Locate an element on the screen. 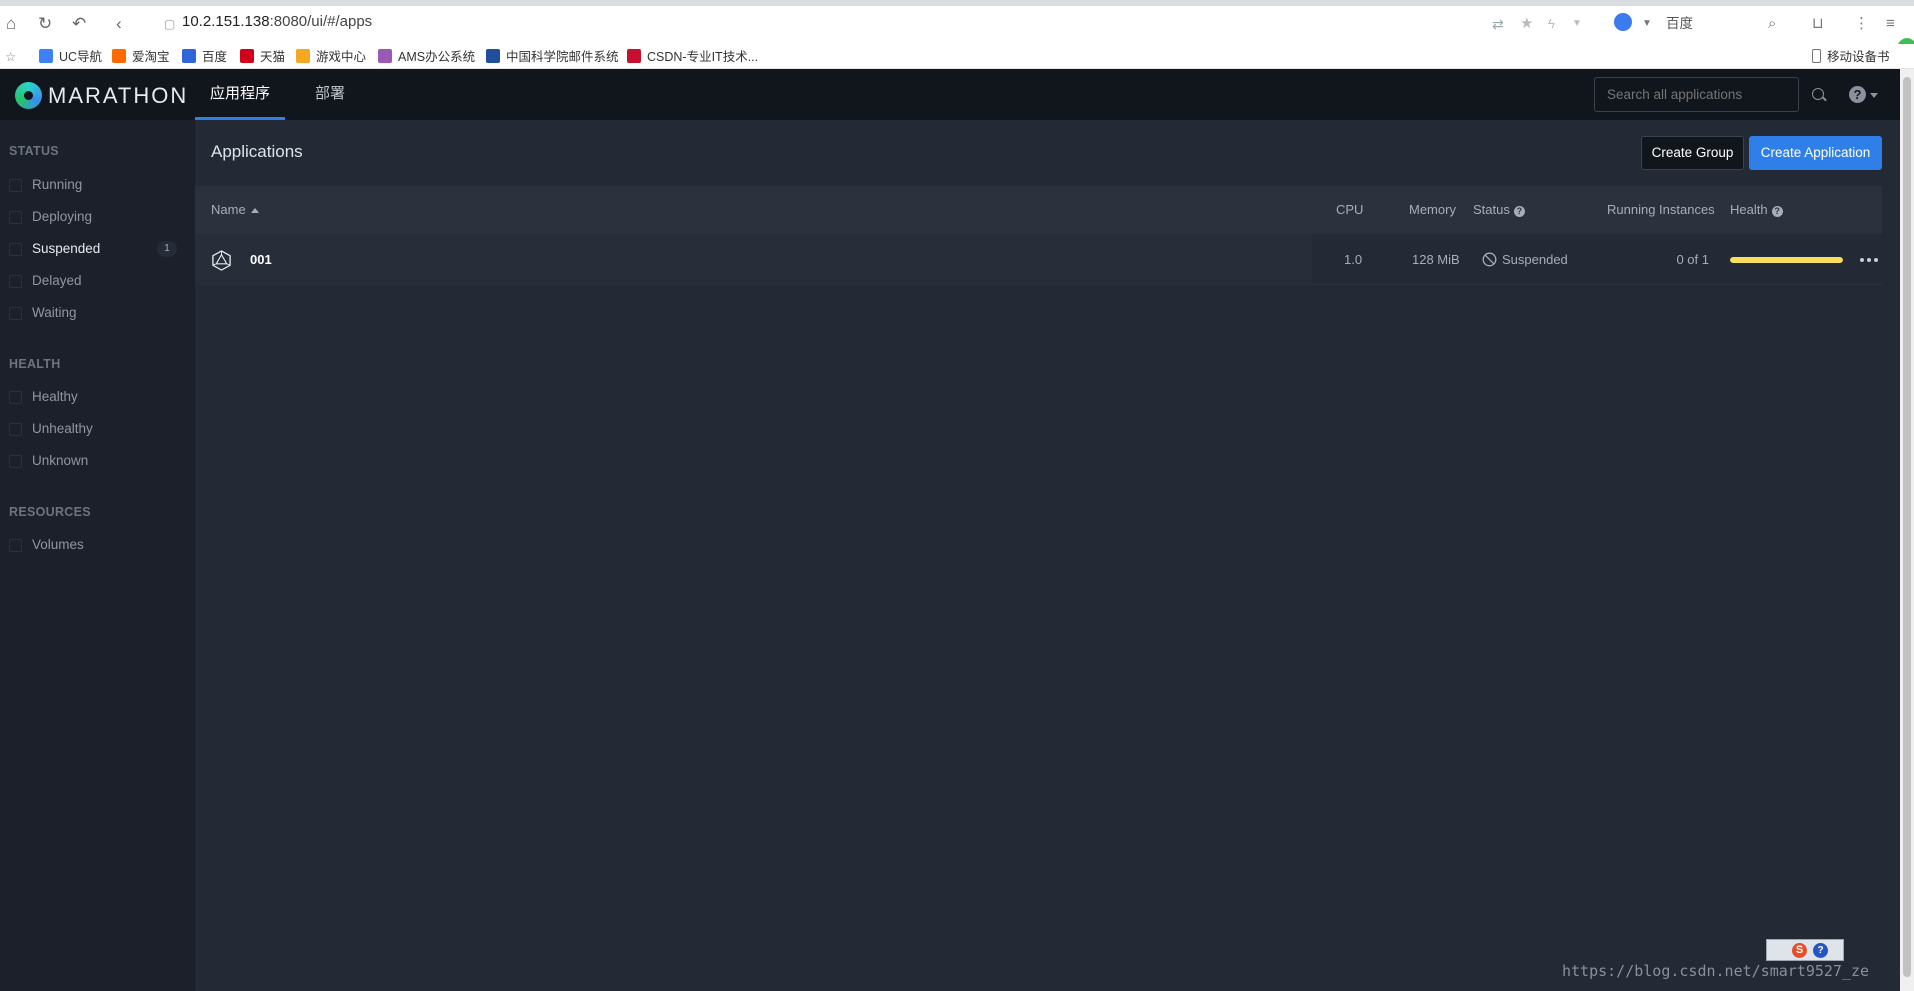 The image size is (1914, 991). column-name: Name is located at coordinates (235, 210).